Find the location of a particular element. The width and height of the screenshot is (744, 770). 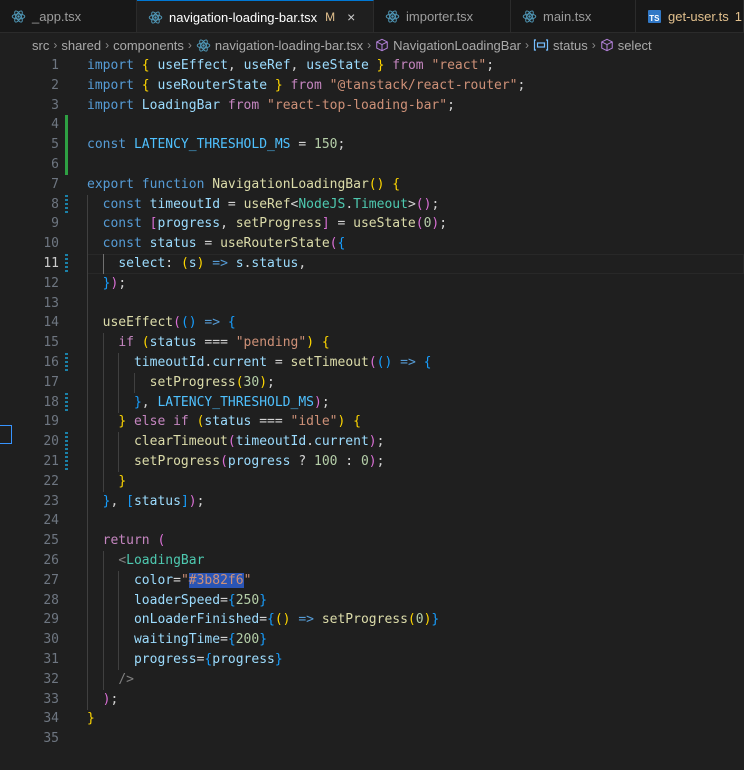

breadcrumb-item: src is located at coordinates (40, 45).